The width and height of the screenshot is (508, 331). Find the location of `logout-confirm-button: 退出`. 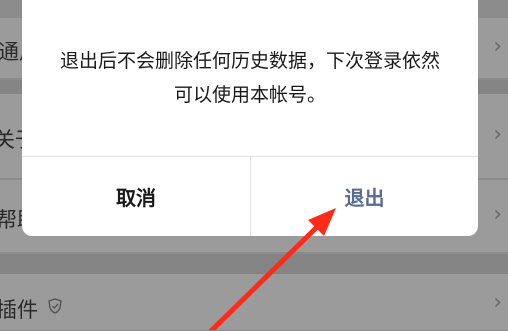

logout-confirm-button: 退出 is located at coordinates (364, 196).